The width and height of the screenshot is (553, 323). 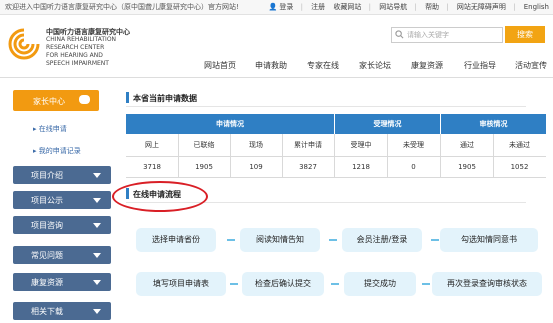 What do you see at coordinates (432, 7) in the screenshot?
I see `help-link: 帮助` at bounding box center [432, 7].